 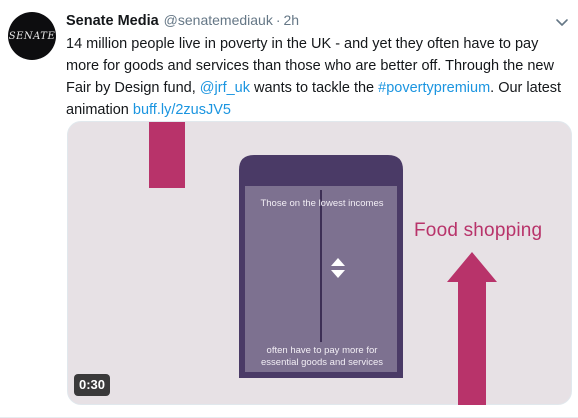 What do you see at coordinates (92, 385) in the screenshot?
I see `video-duration-badge: 0:30` at bounding box center [92, 385].